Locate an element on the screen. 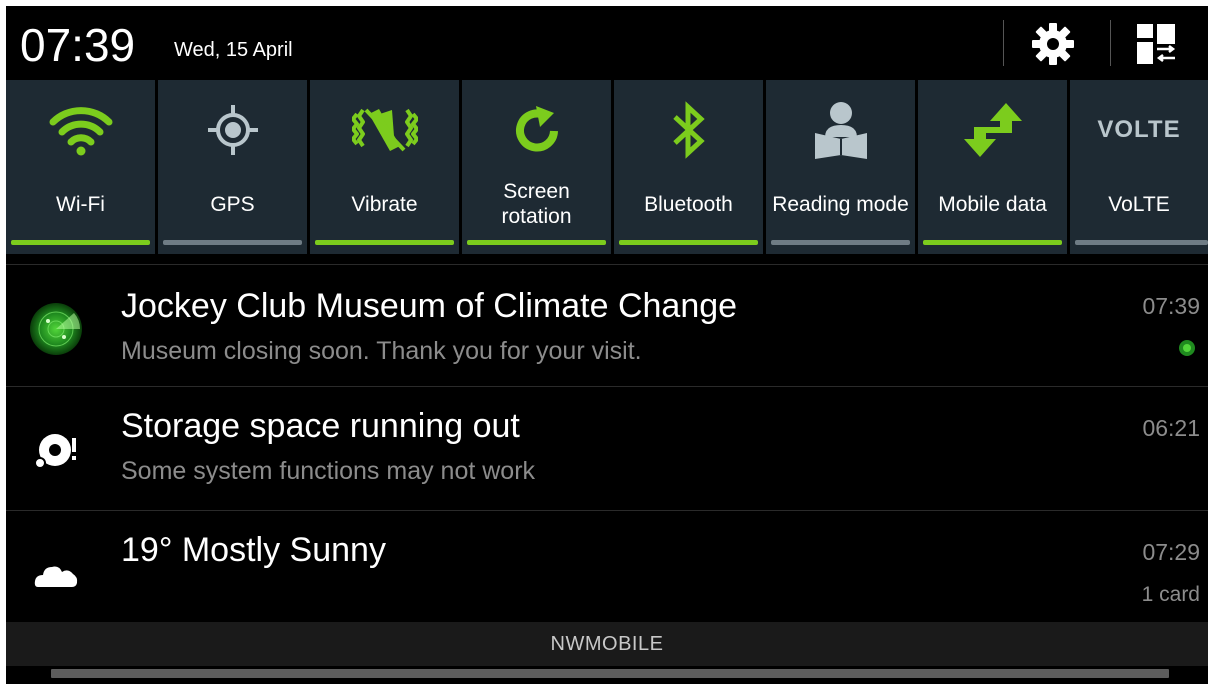 The image size is (1213, 684). carrier-name: NWMOBILE is located at coordinates (607, 643).